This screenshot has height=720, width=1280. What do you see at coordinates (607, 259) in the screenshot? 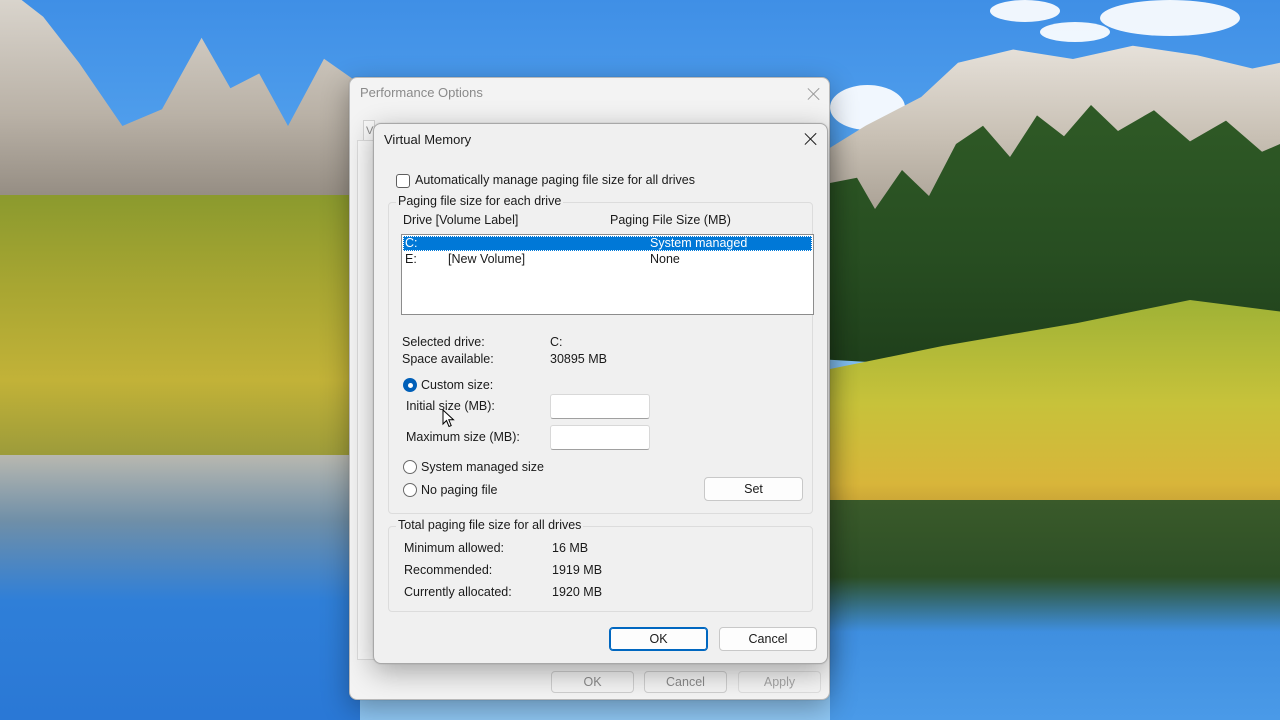
I see `drive-row-e: E: [New Volume] None` at bounding box center [607, 259].